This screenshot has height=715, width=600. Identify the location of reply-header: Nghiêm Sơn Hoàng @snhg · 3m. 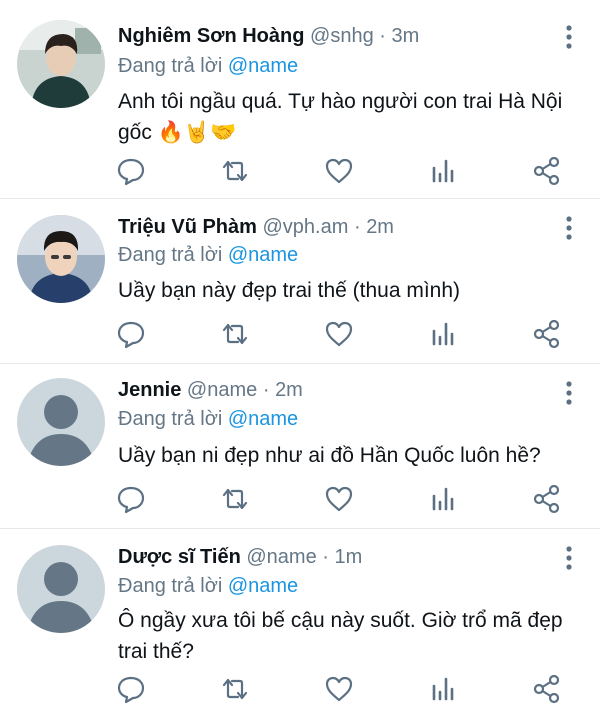
(268, 36).